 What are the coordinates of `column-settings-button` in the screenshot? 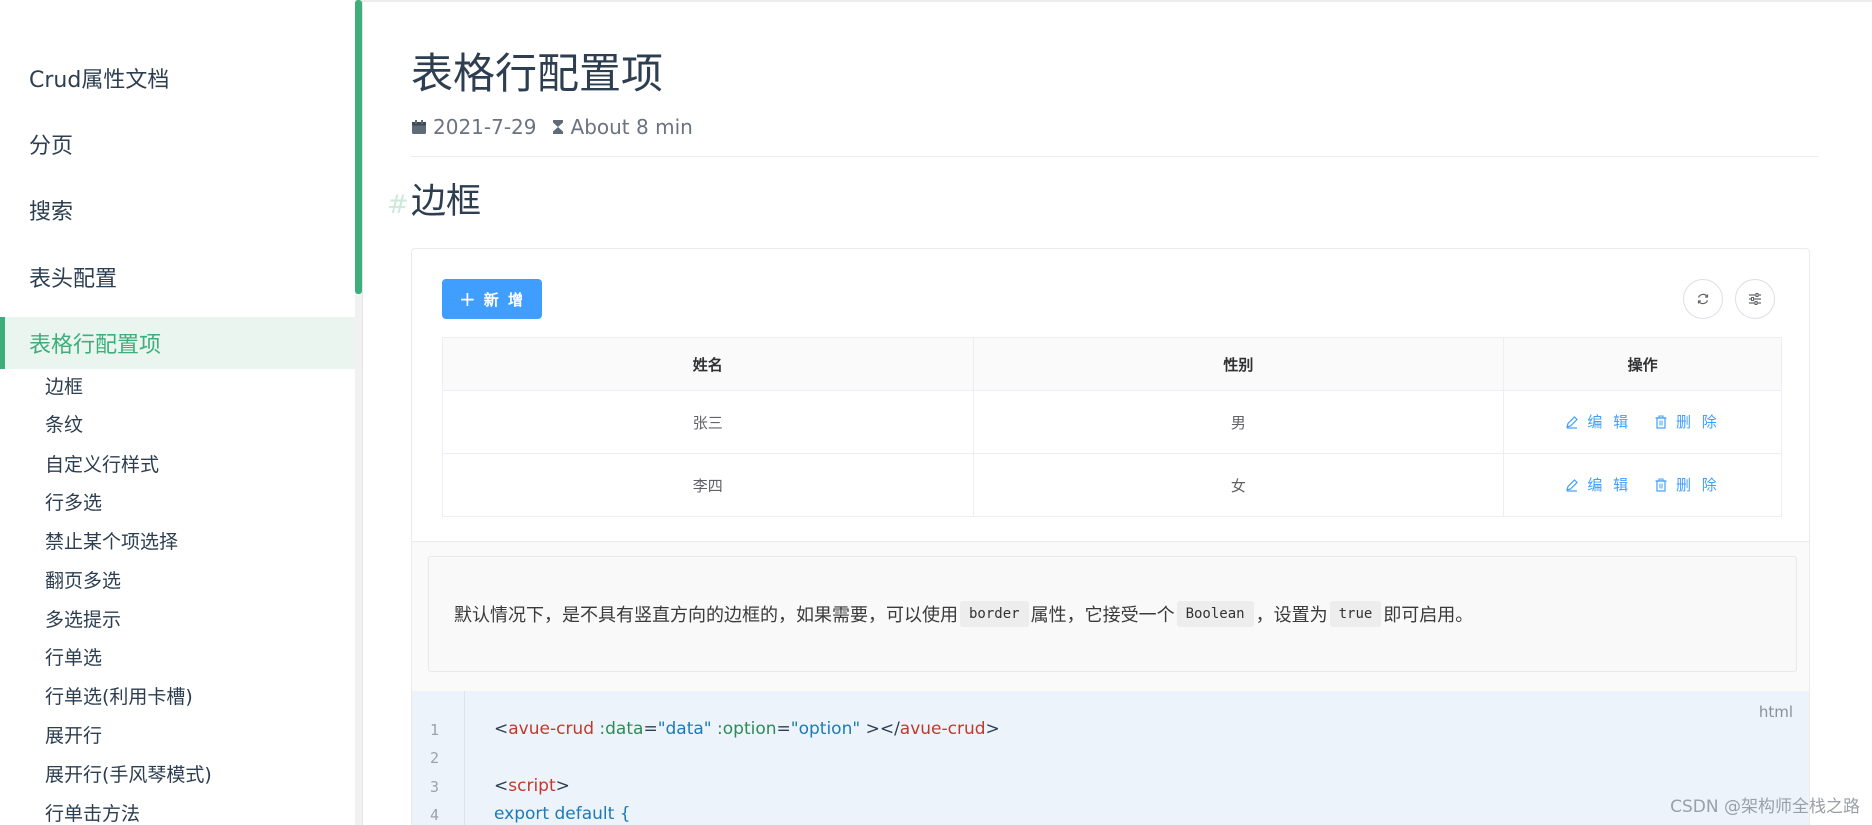 It's located at (1755, 299).